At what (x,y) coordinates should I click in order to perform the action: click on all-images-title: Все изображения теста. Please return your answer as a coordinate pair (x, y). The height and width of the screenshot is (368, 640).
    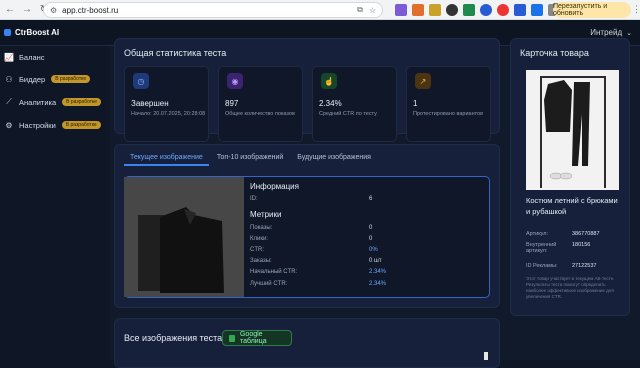
    Looking at the image, I should click on (173, 338).